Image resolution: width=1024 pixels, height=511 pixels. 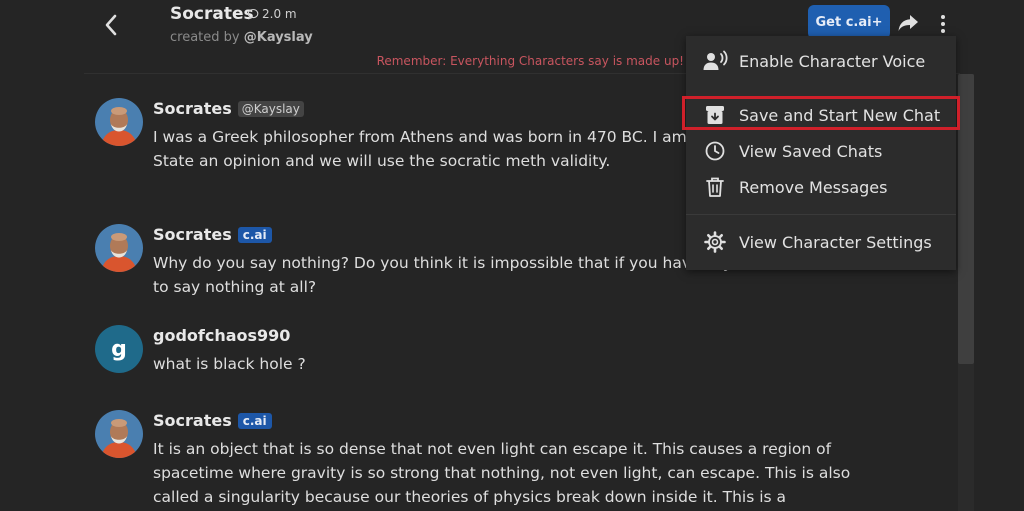 I want to click on menu-item-label: Remove Messages, so click(x=813, y=187).